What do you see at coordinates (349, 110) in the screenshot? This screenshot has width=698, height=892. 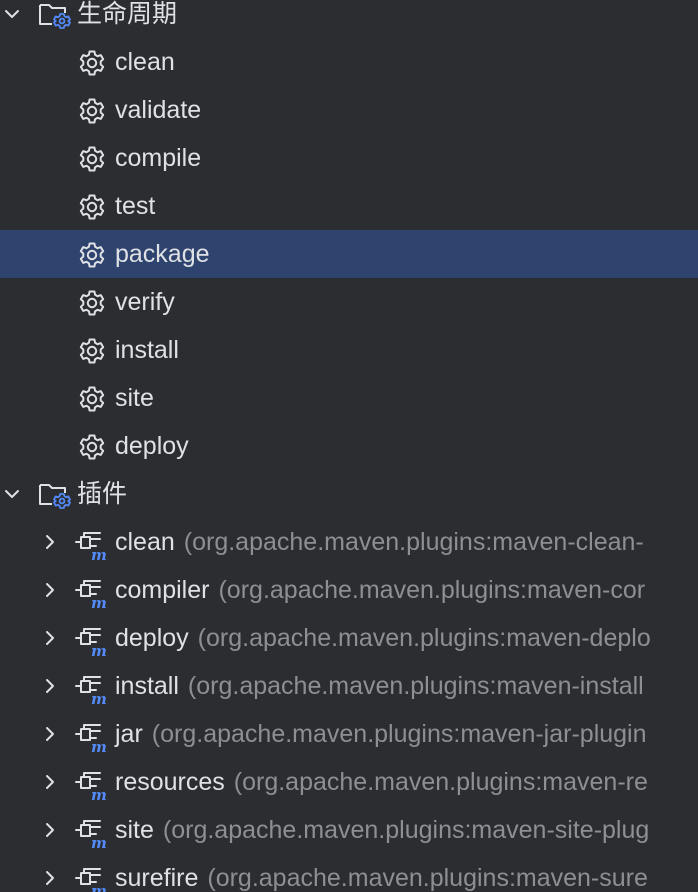 I see `lifecycle-phase-validate: validate` at bounding box center [349, 110].